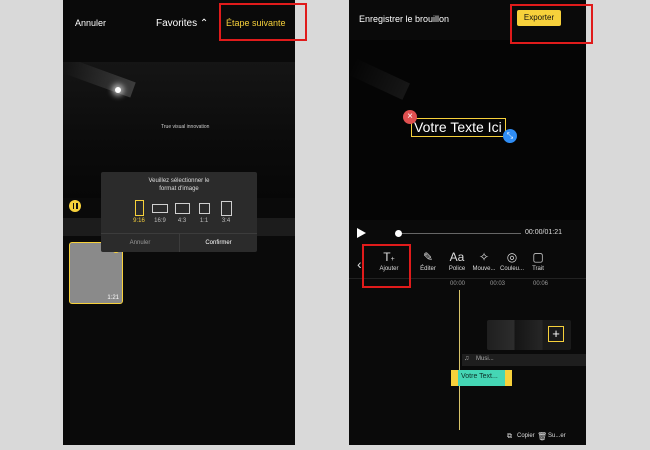 The width and height of the screenshot is (650, 450). I want to click on tool-stroke: ▢ Trait, so click(538, 261).